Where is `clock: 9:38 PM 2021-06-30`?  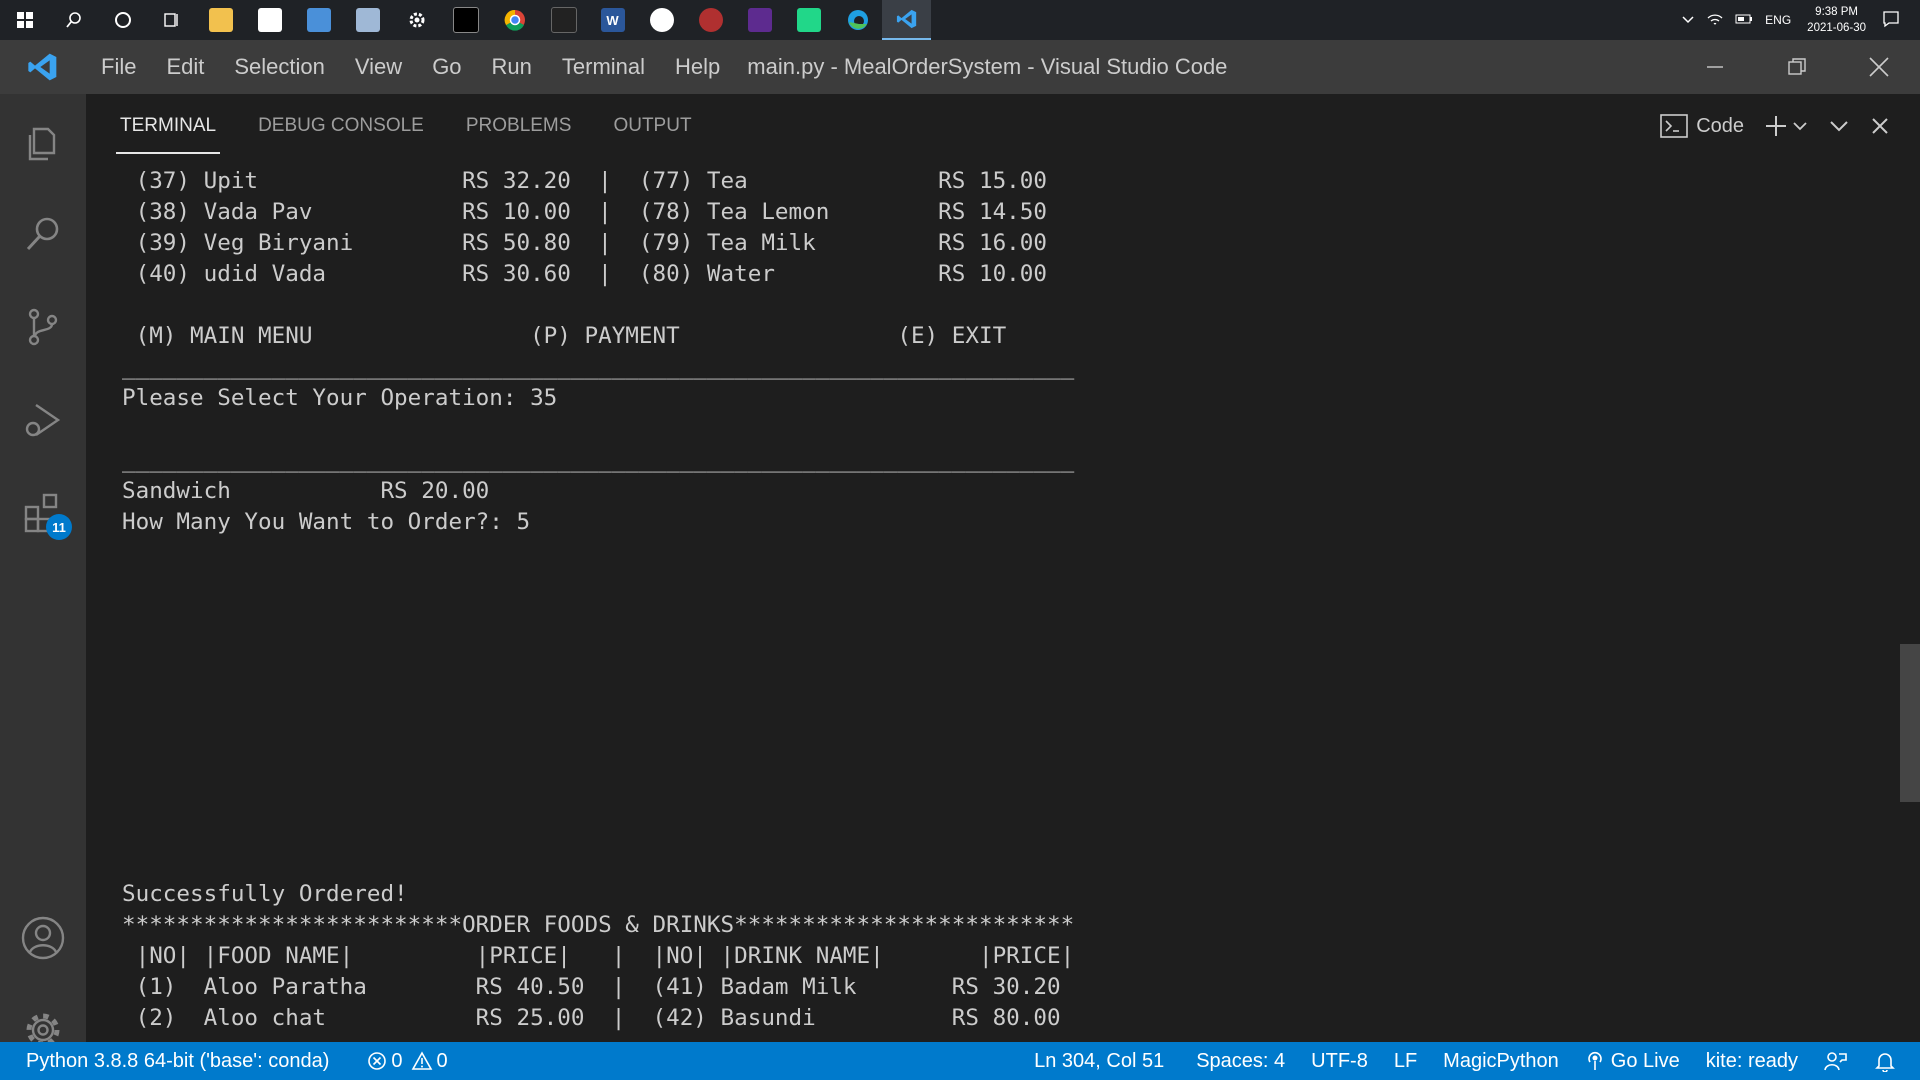 clock: 9:38 PM 2021-06-30 is located at coordinates (1836, 20).